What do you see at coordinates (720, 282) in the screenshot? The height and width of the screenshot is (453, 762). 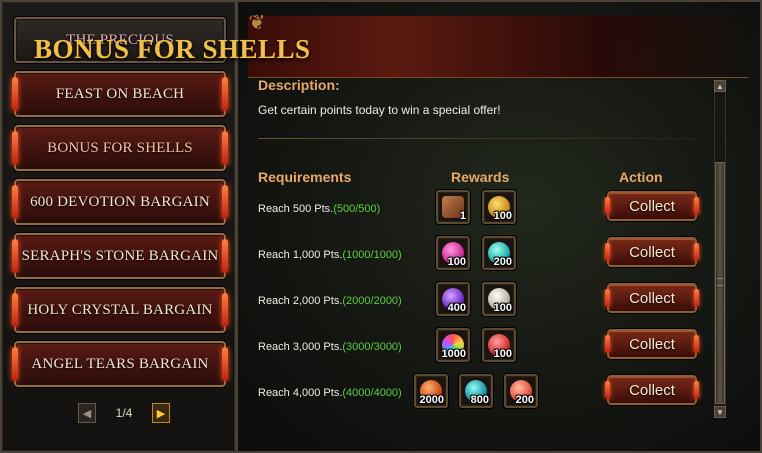 I see `grip-icon` at bounding box center [720, 282].